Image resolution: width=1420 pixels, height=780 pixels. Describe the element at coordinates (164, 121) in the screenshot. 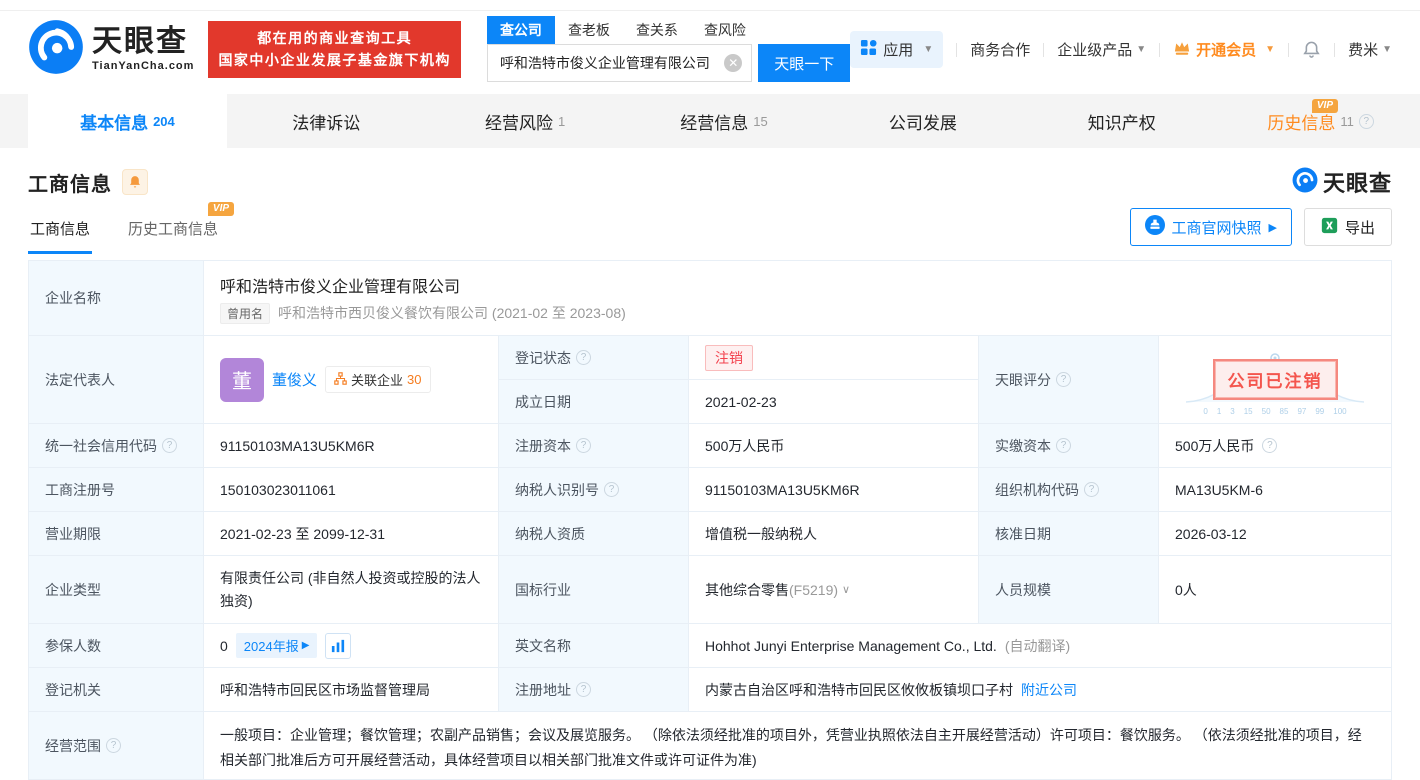

I see `tab-count: 204` at that location.